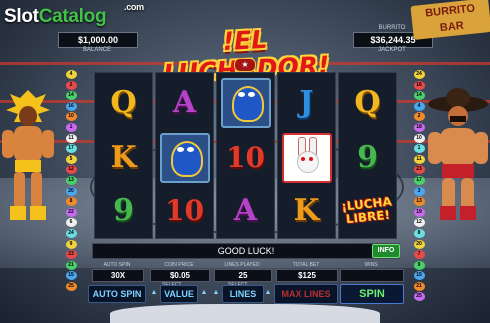  I want to click on value-button: VALUE, so click(179, 294).